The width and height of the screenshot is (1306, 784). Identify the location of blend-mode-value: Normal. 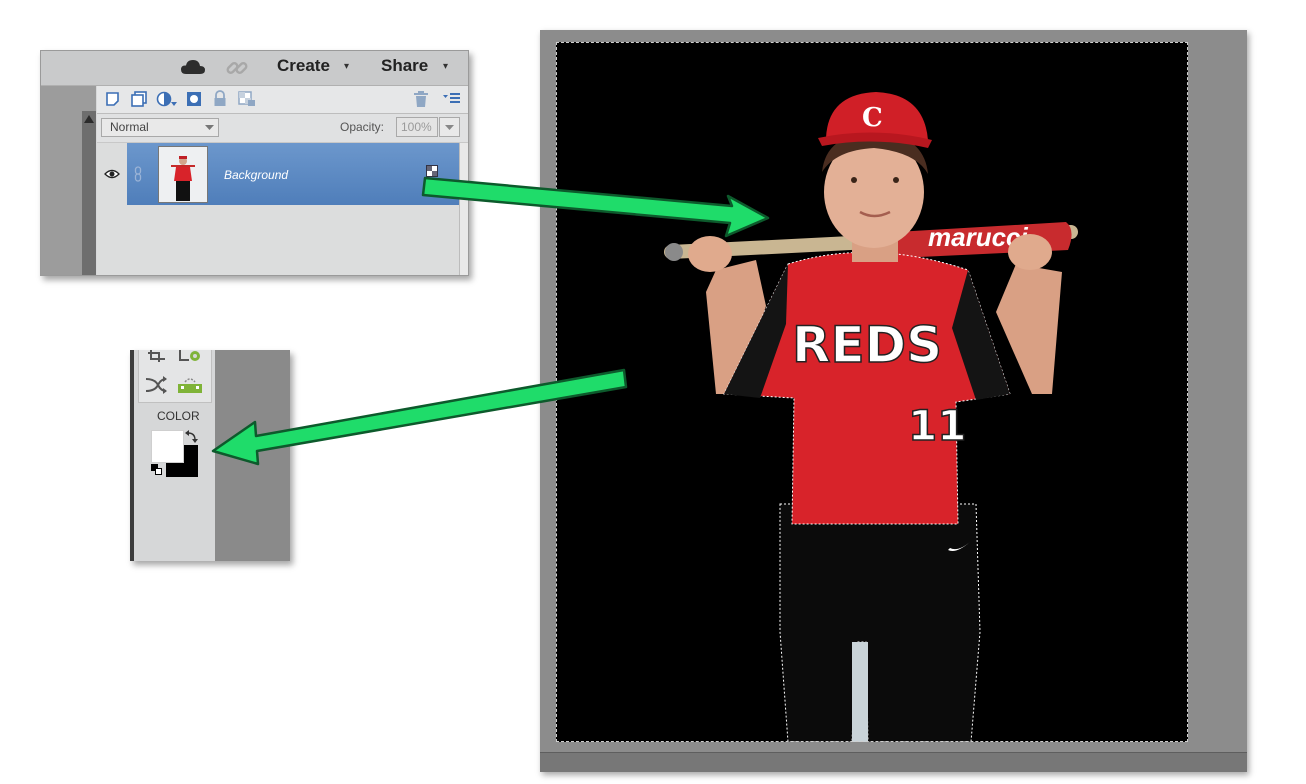
(129, 127).